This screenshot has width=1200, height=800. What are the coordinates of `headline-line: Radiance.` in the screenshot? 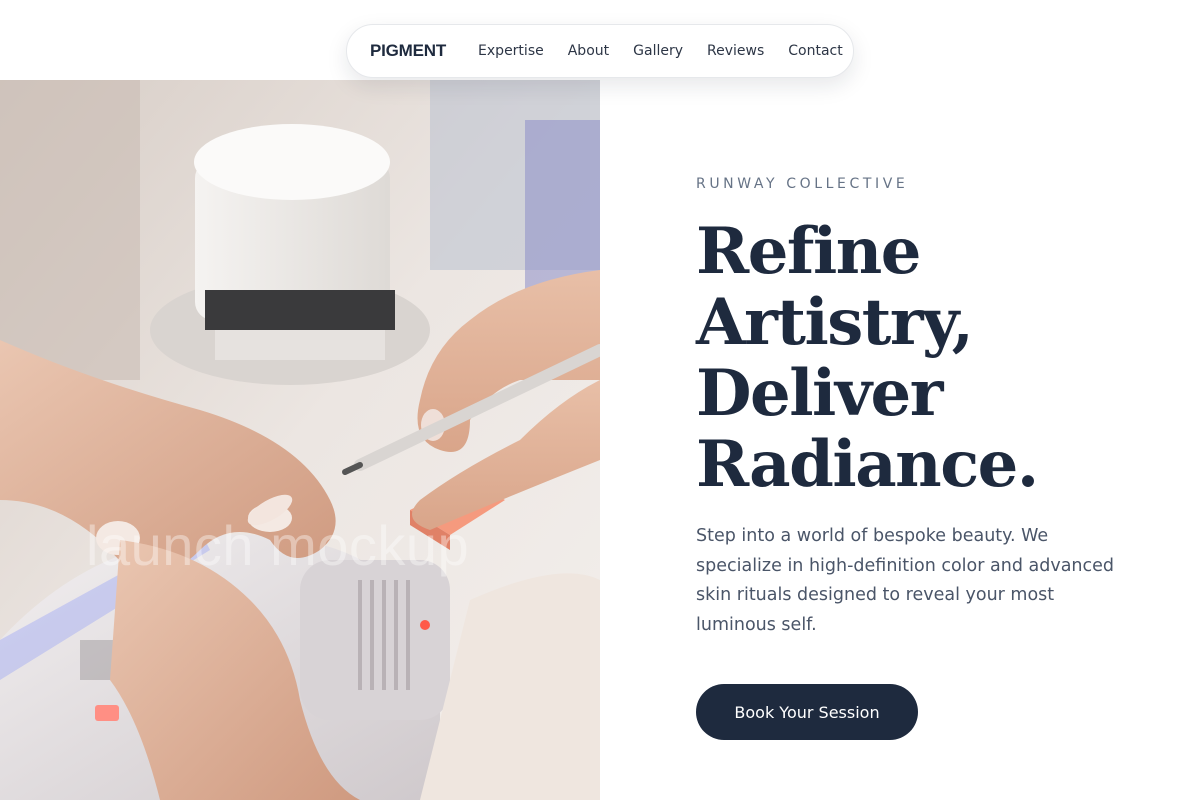 It's located at (867, 464).